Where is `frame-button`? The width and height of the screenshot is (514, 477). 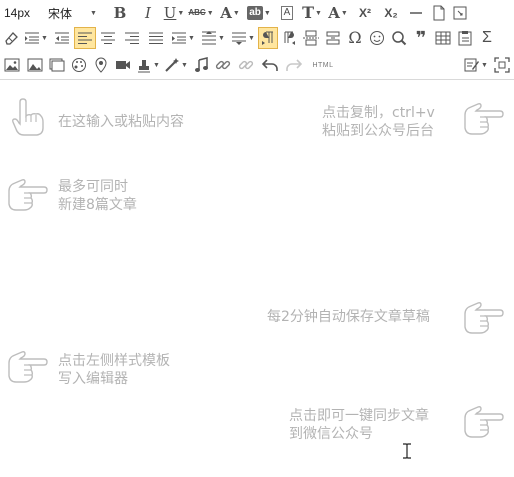
frame-button is located at coordinates (57, 65).